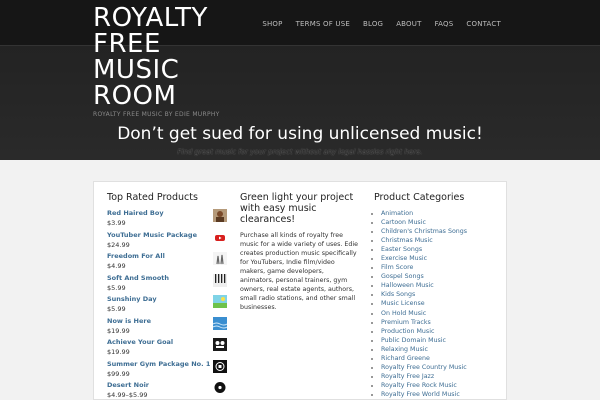  Describe the element at coordinates (150, 18) in the screenshot. I see `logo-line: ROYALTY` at that location.